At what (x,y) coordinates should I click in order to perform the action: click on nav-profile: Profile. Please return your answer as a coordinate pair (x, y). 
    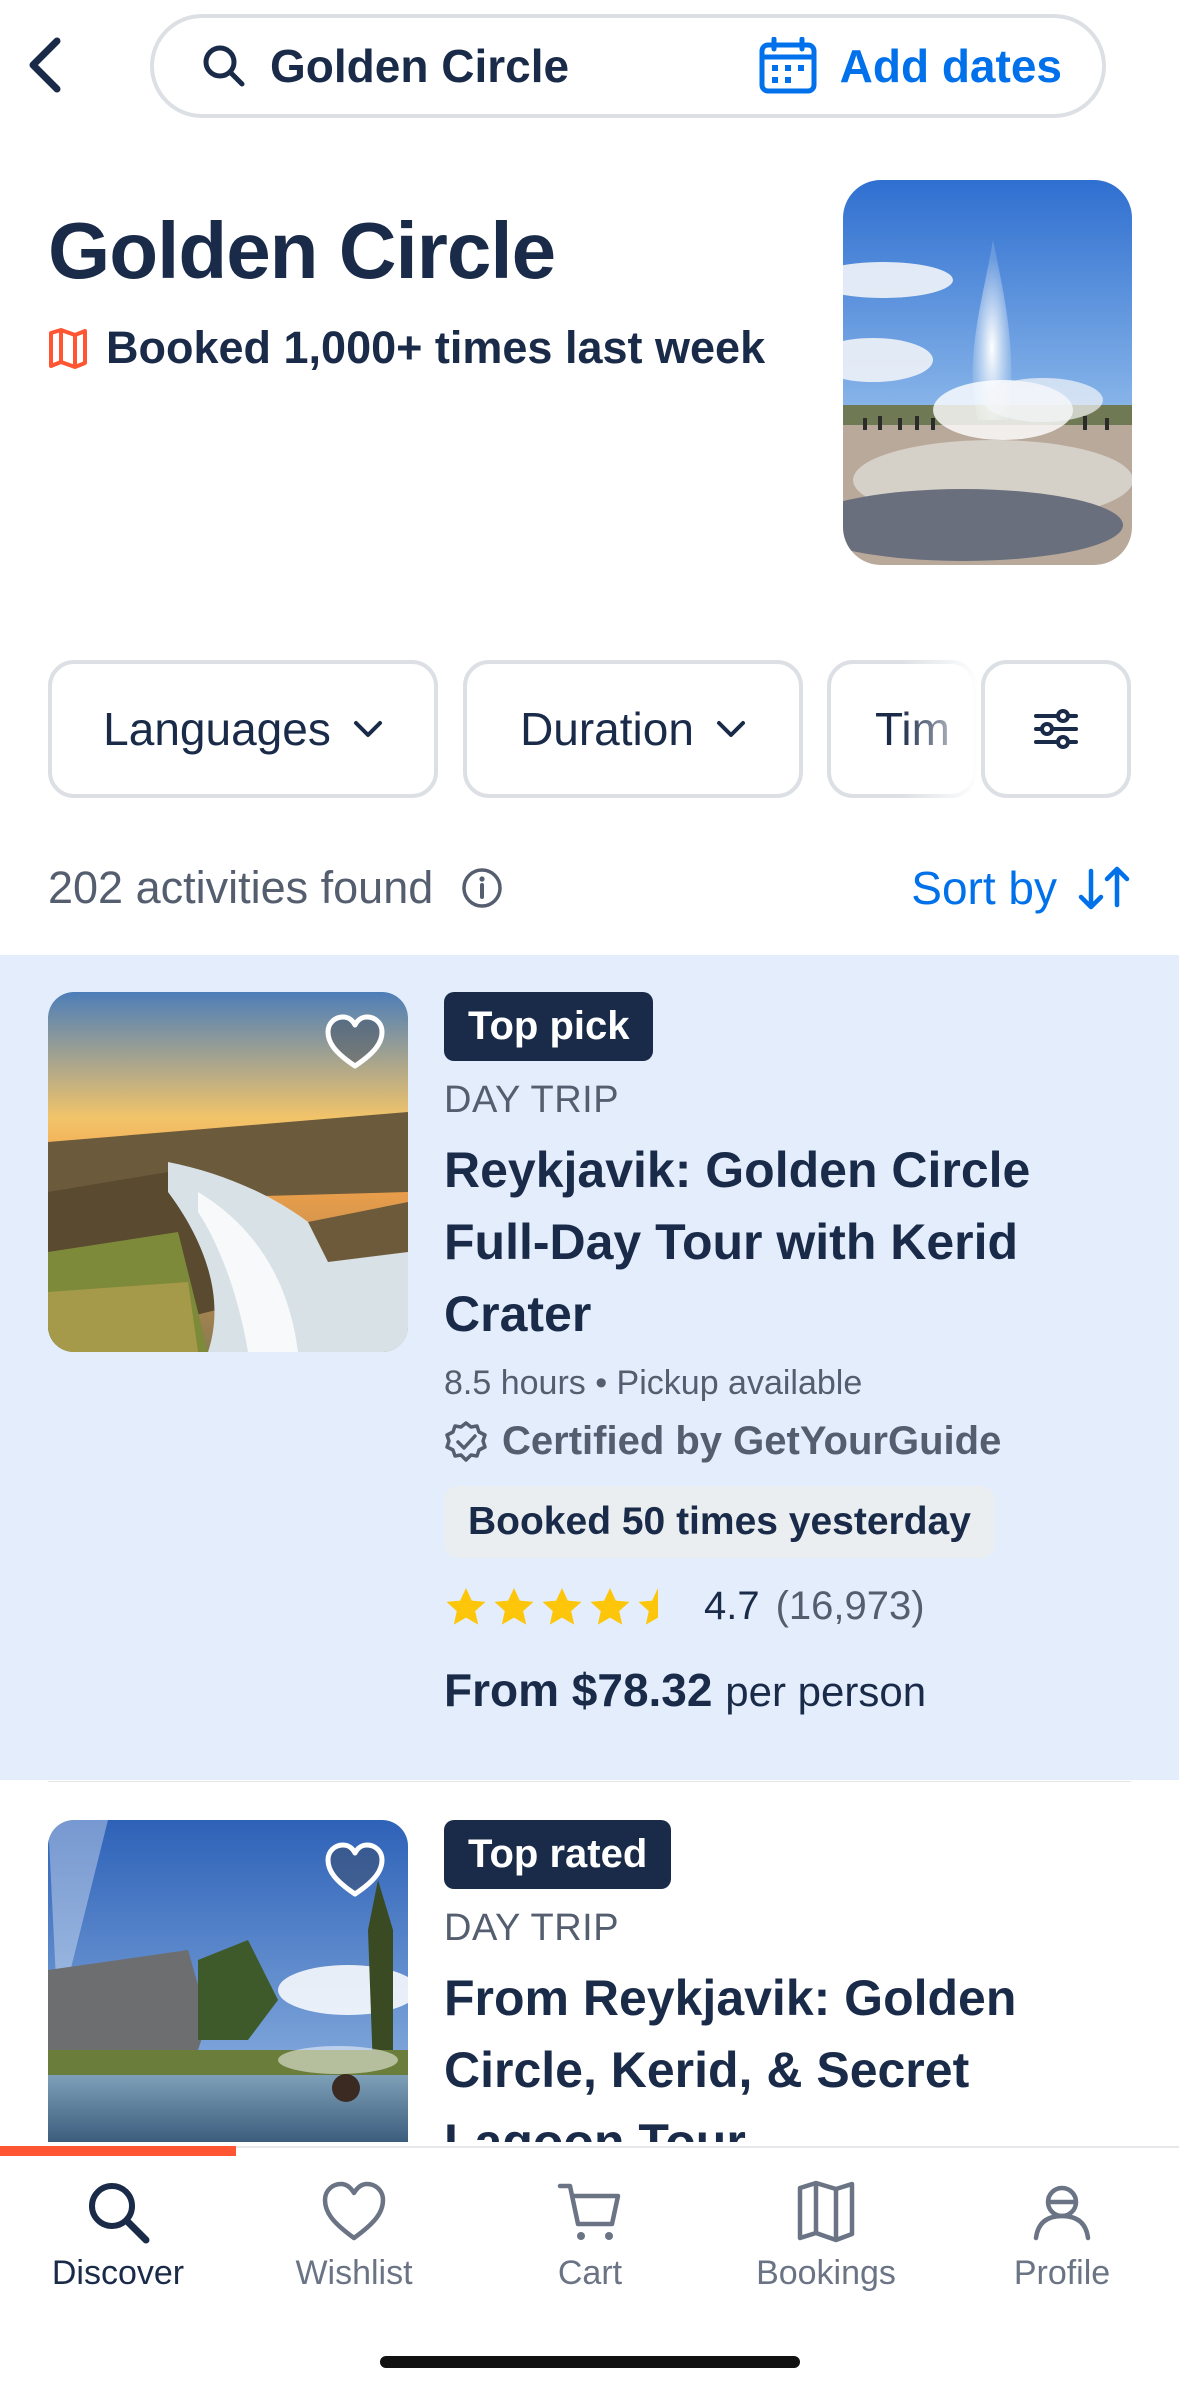
    Looking at the image, I should click on (1061, 2235).